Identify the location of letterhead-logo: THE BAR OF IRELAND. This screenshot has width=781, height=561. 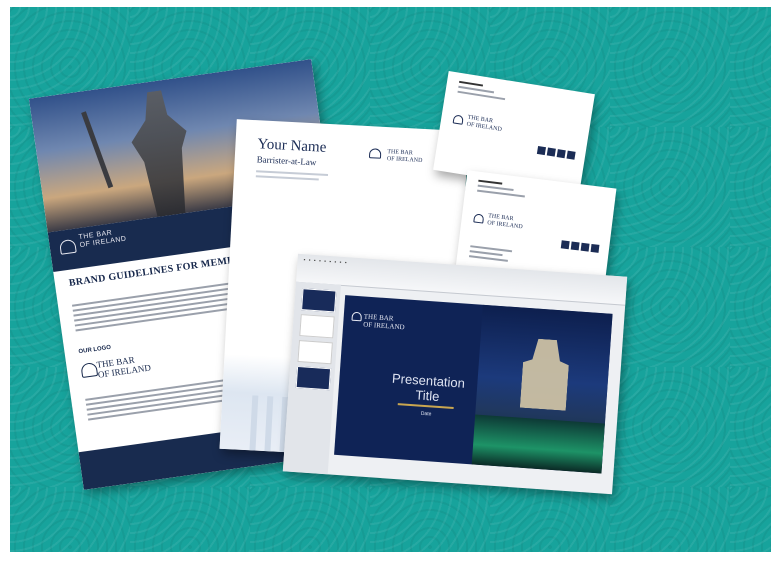
(405, 157).